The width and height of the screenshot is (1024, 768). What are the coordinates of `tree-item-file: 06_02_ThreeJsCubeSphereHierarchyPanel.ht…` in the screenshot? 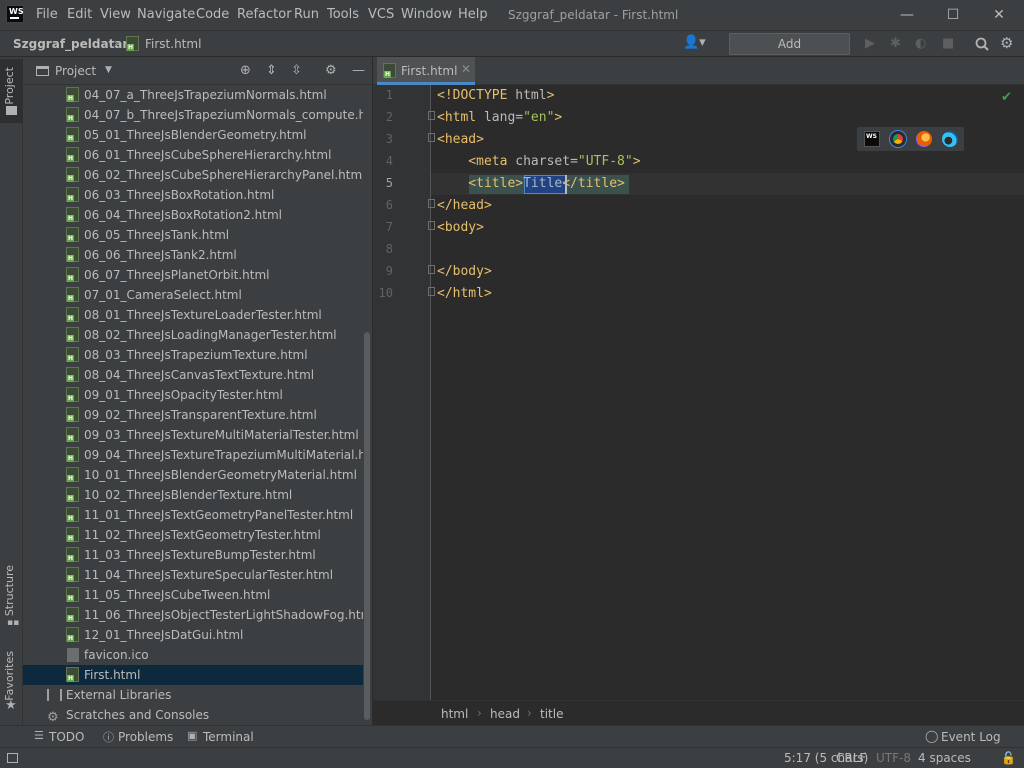 It's located at (193, 175).